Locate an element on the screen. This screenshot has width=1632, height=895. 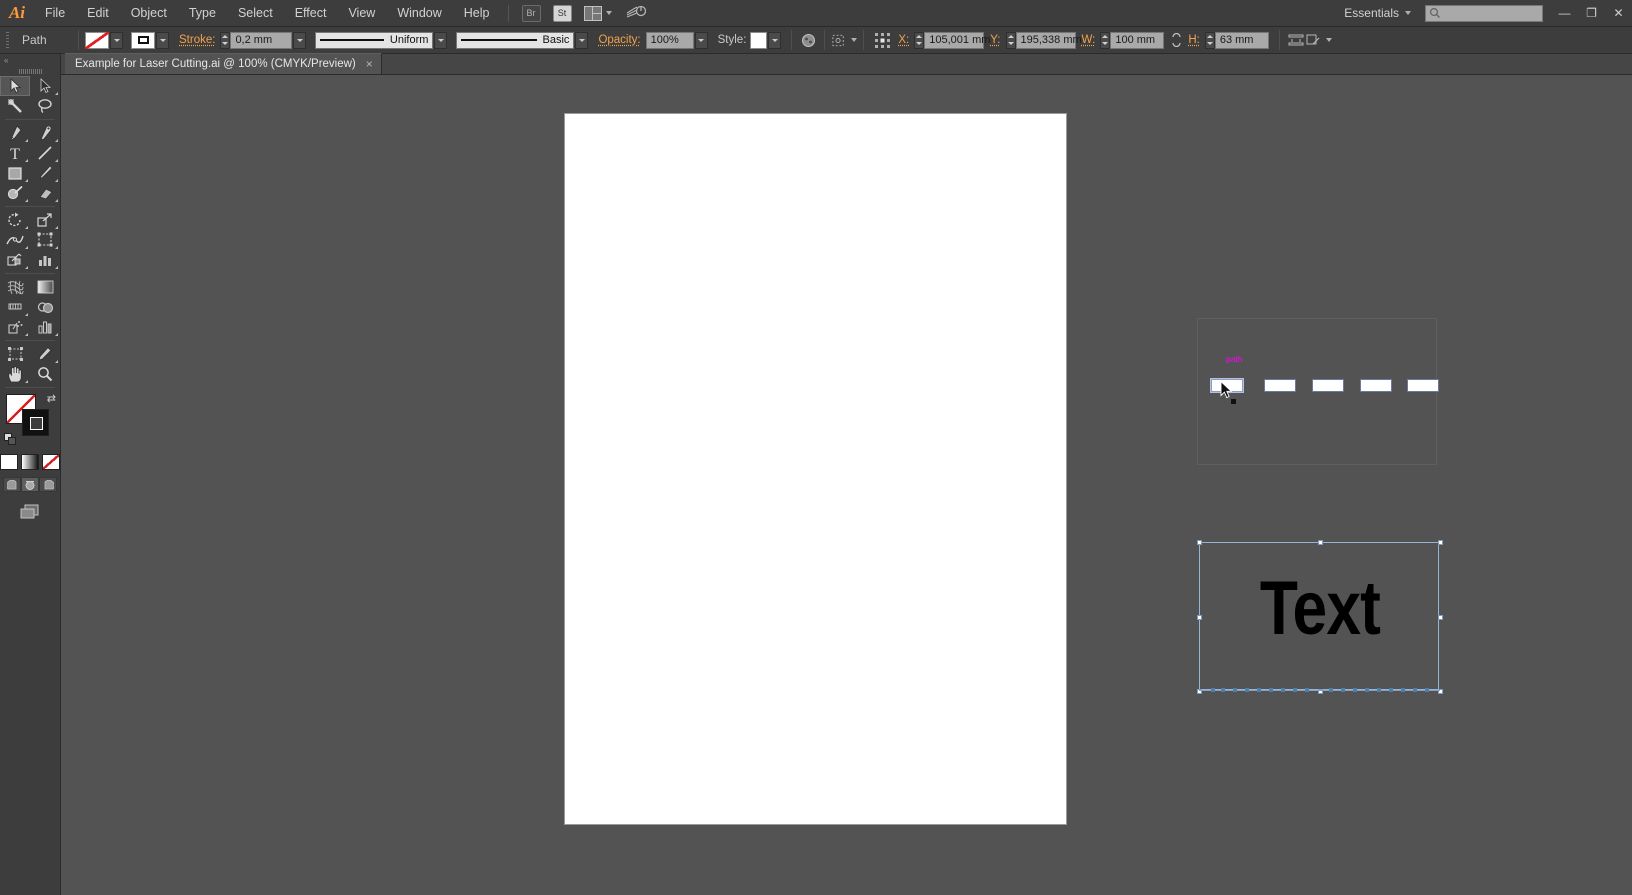
laser-cut-slot-group: path is located at coordinates (1318, 391).